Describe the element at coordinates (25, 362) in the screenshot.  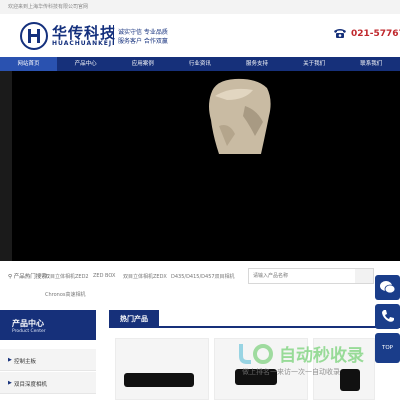
I see `sidebar-item-label: 控制主板` at that location.